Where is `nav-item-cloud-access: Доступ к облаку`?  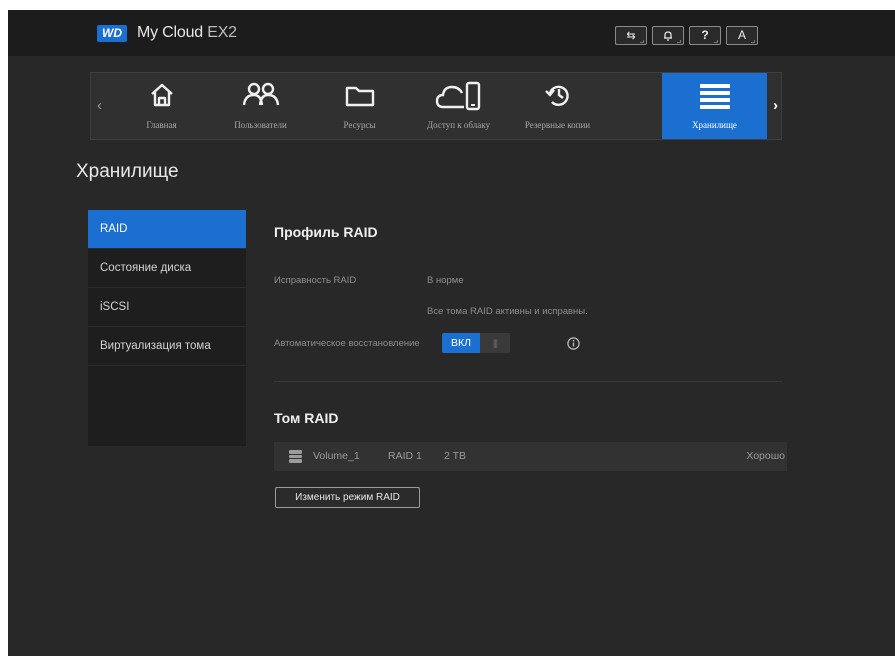 nav-item-cloud-access: Доступ к облаку is located at coordinates (458, 106).